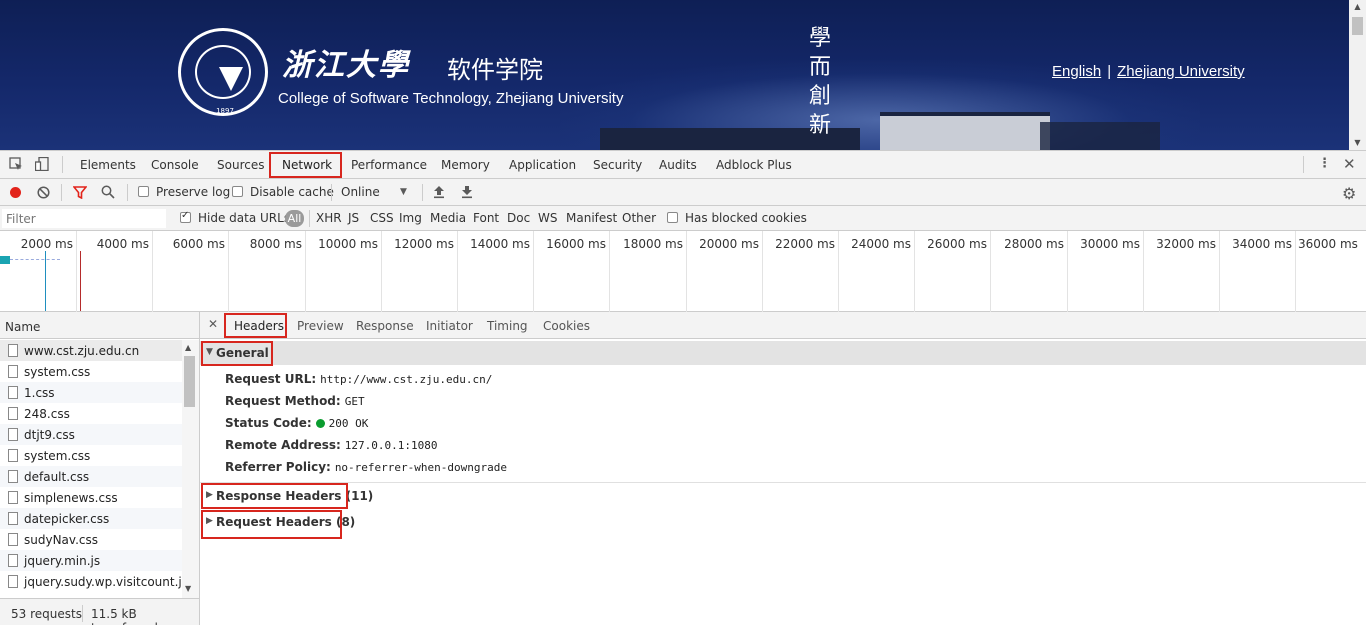 This screenshot has width=1366, height=625. Describe the element at coordinates (99, 325) in the screenshot. I see `request-list-header: Name` at that location.